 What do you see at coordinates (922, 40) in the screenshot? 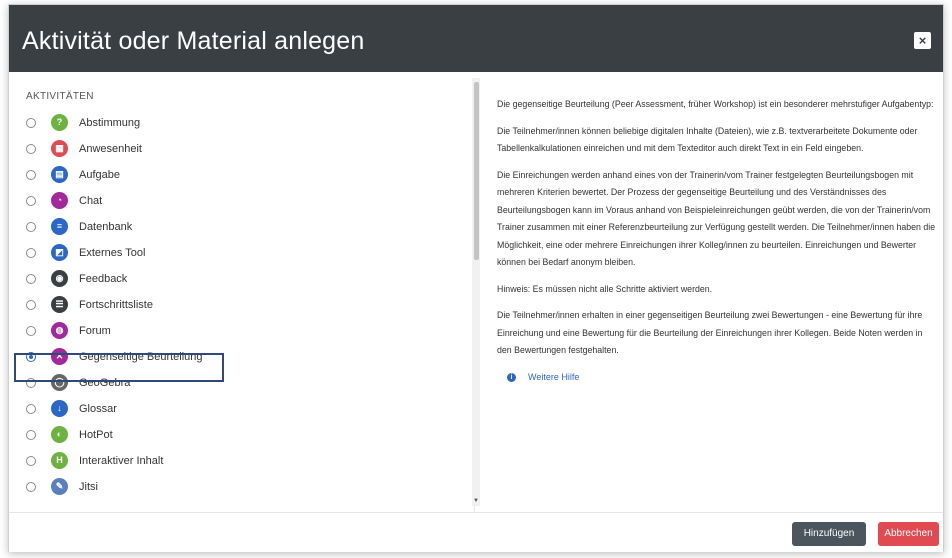
I see `close-button: ×` at bounding box center [922, 40].